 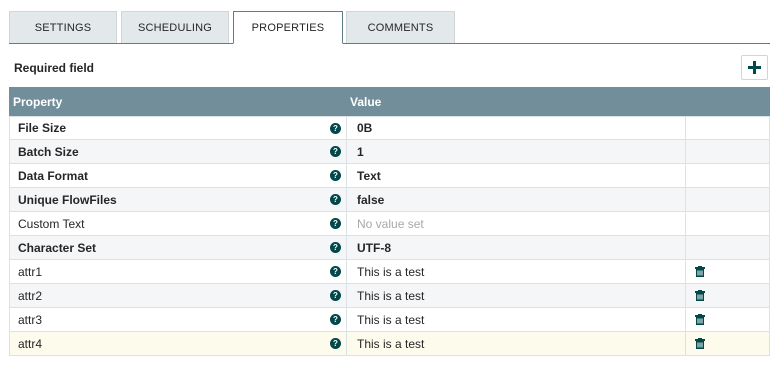 What do you see at coordinates (364, 128) in the screenshot?
I see `property-value: 0B` at bounding box center [364, 128].